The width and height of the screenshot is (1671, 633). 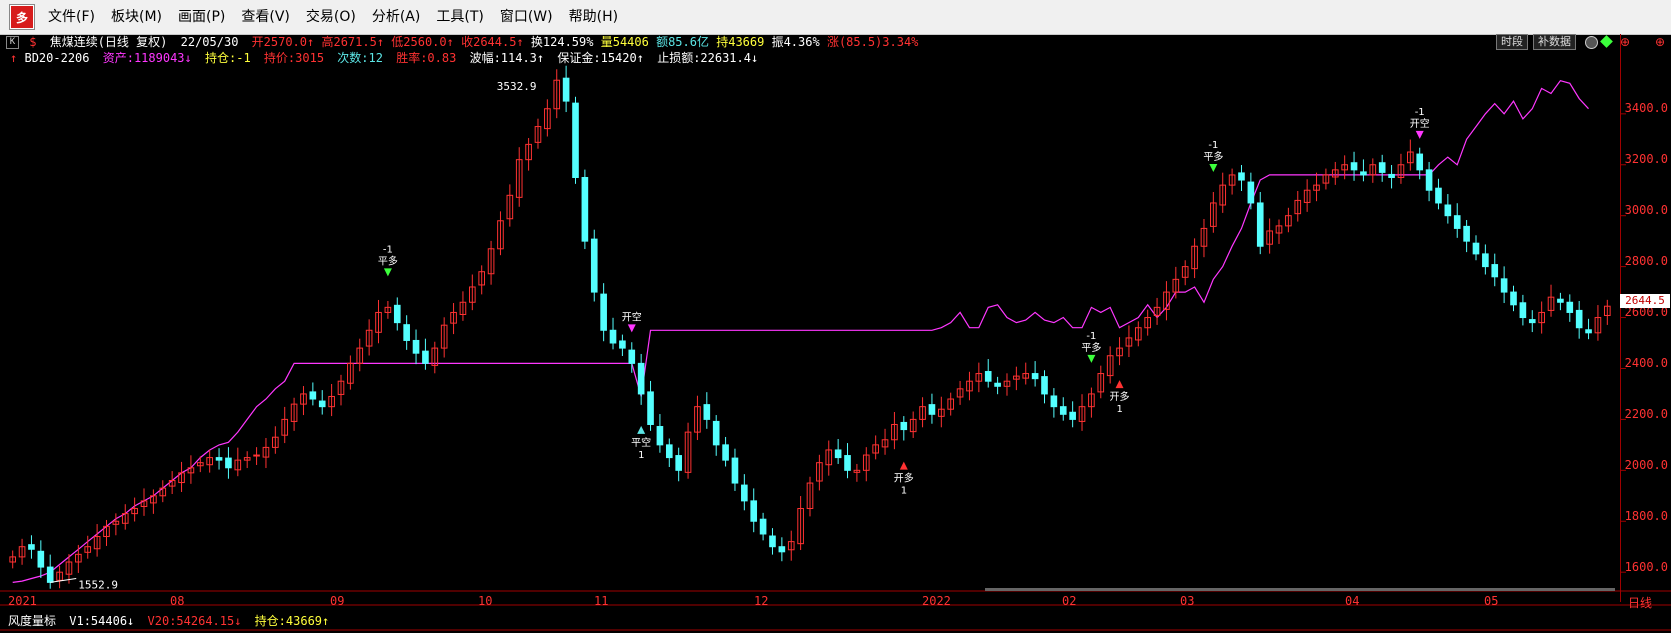 What do you see at coordinates (1120, 396) in the screenshot?
I see `signal-label: 开多` at bounding box center [1120, 396].